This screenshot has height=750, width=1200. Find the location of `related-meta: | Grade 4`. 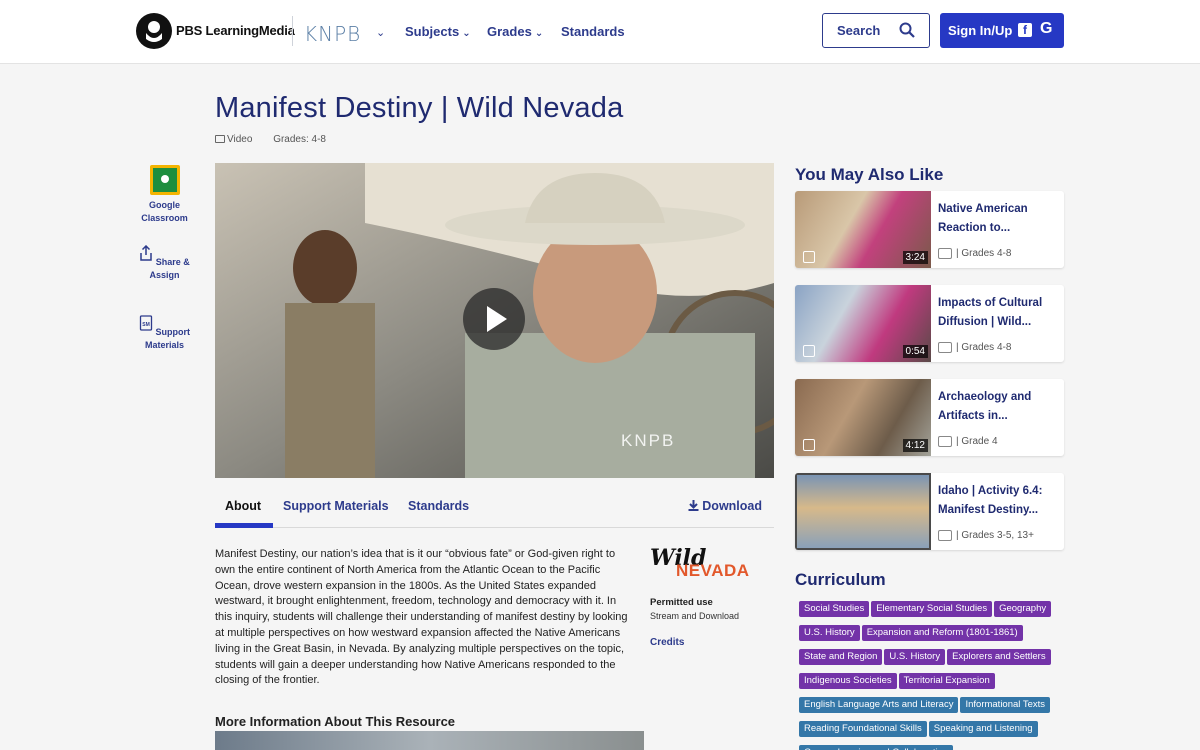

related-meta: | Grade 4 is located at coordinates (968, 441).